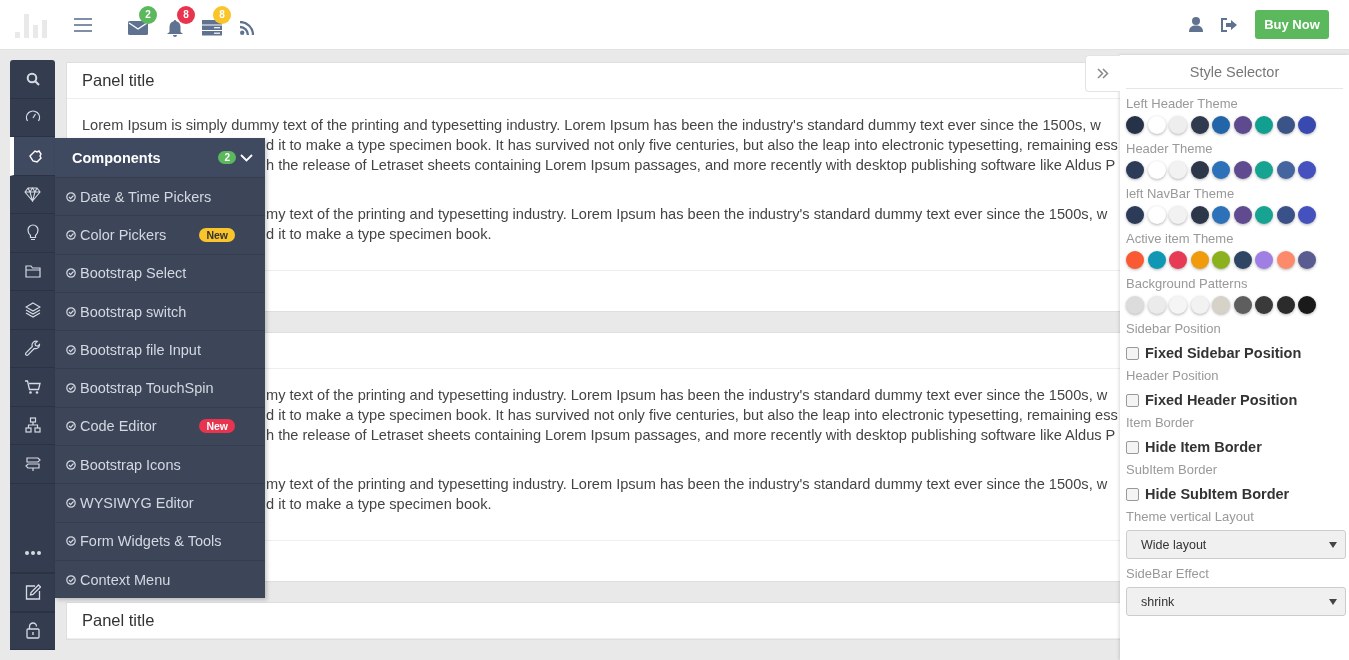 The width and height of the screenshot is (1349, 660). What do you see at coordinates (32, 425) in the screenshot?
I see `sitemap-icon` at bounding box center [32, 425].